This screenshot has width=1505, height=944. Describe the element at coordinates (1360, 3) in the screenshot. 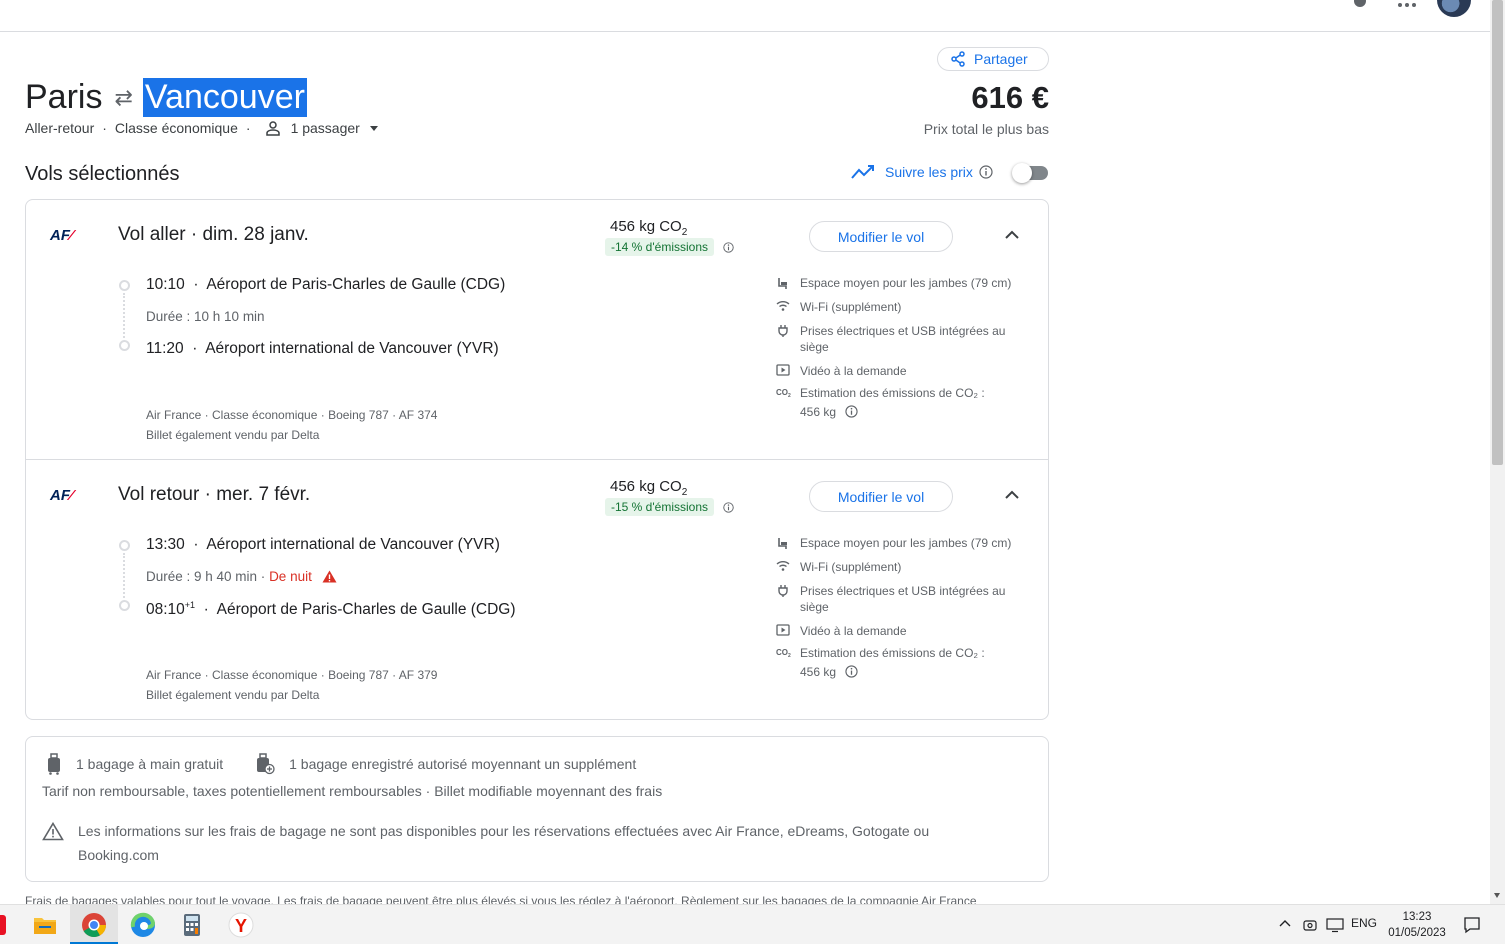

I see `account-indicator-icon` at that location.